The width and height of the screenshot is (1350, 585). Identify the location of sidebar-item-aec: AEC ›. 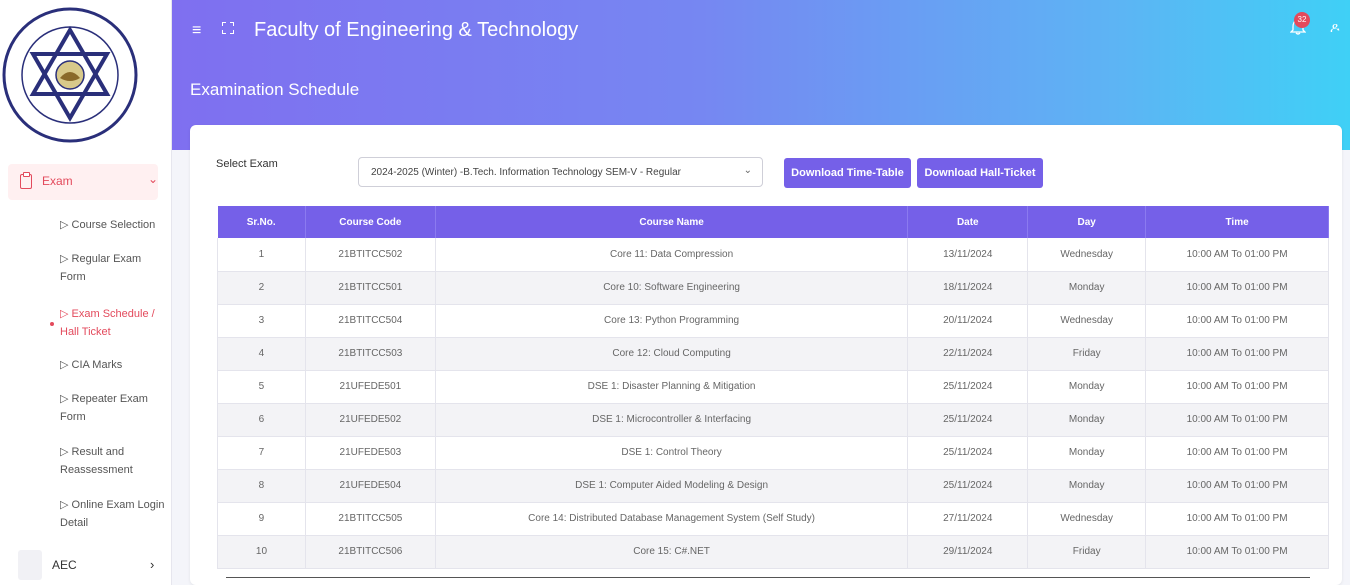
(86, 566).